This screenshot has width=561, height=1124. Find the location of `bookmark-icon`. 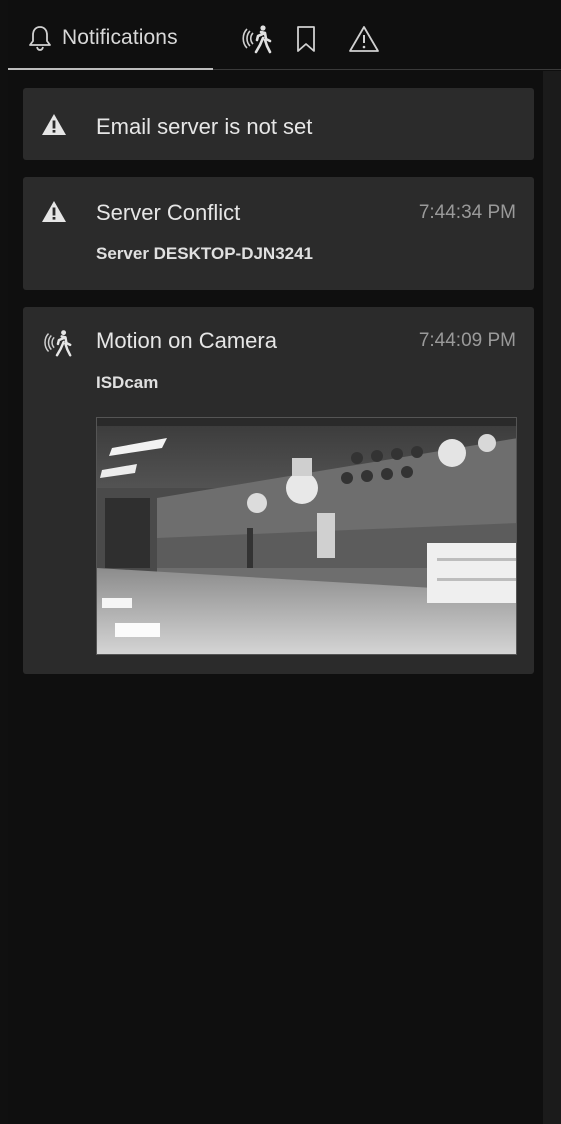

bookmark-icon is located at coordinates (306, 39).